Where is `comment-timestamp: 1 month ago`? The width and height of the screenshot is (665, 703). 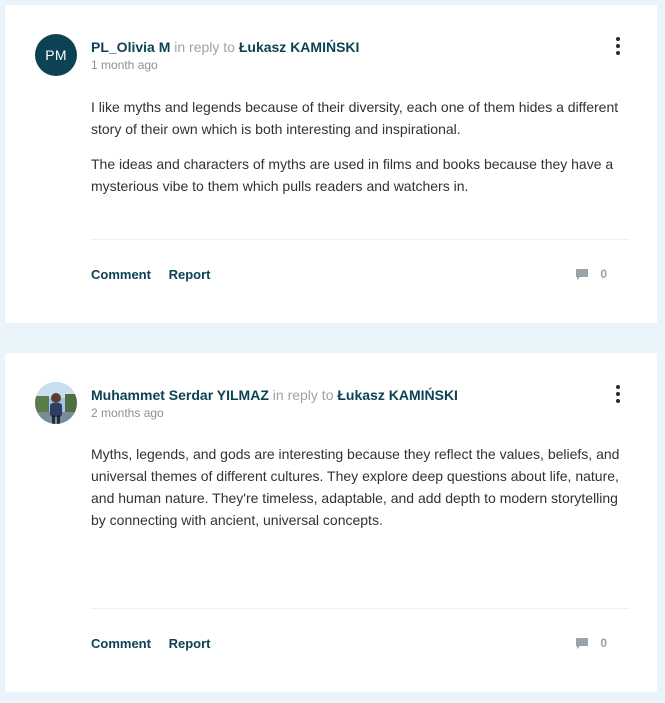 comment-timestamp: 1 month ago is located at coordinates (124, 65).